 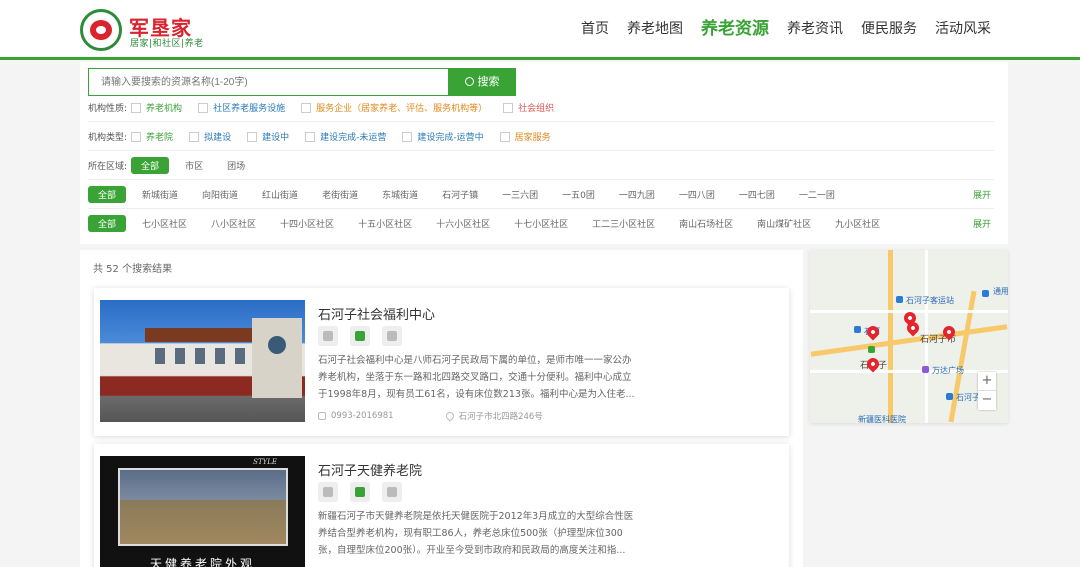 I want to click on nav-elder-resources: 养老资源, so click(x=735, y=29).